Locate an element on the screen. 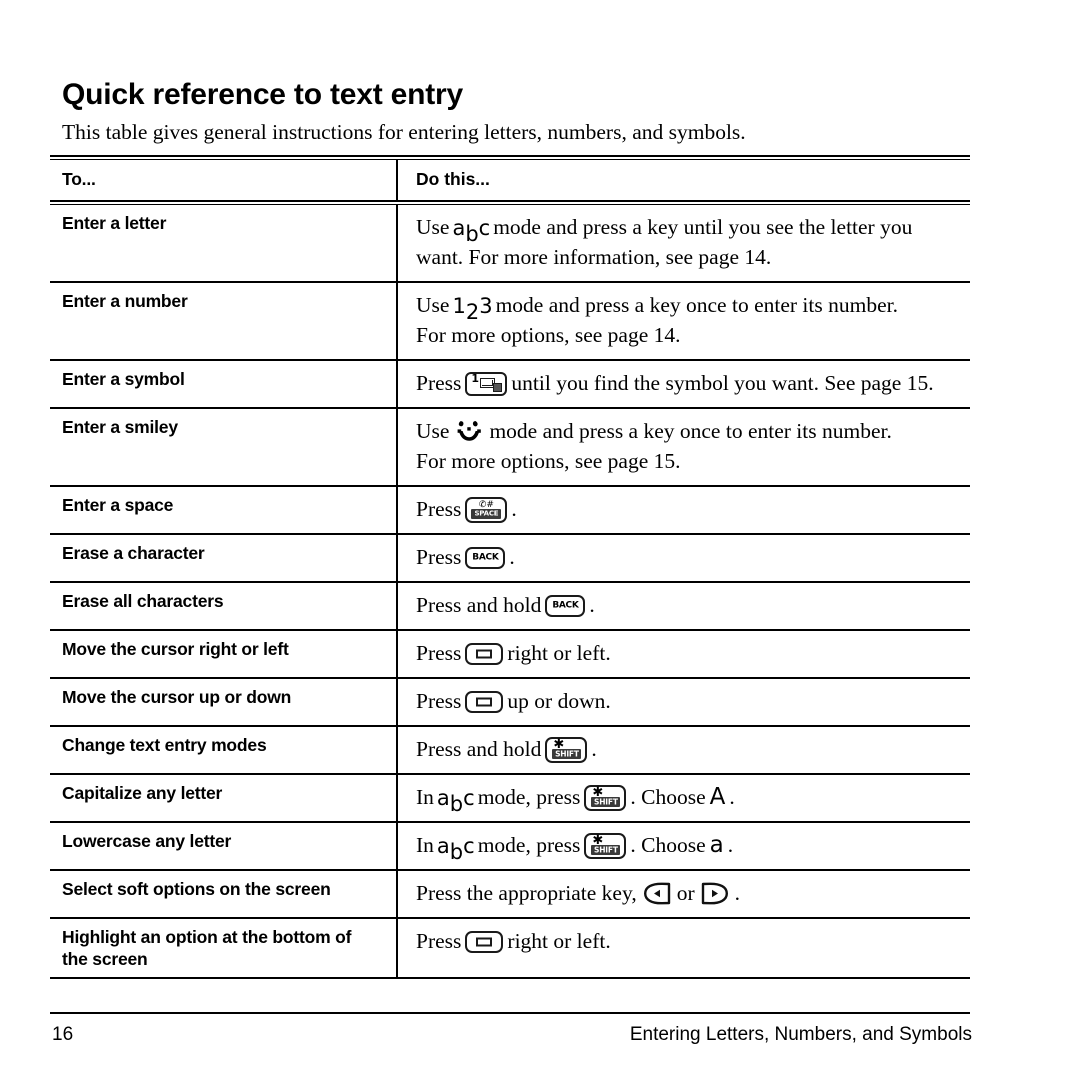 This screenshot has width=1080, height=1080. back-key-label: BACK is located at coordinates (565, 605).